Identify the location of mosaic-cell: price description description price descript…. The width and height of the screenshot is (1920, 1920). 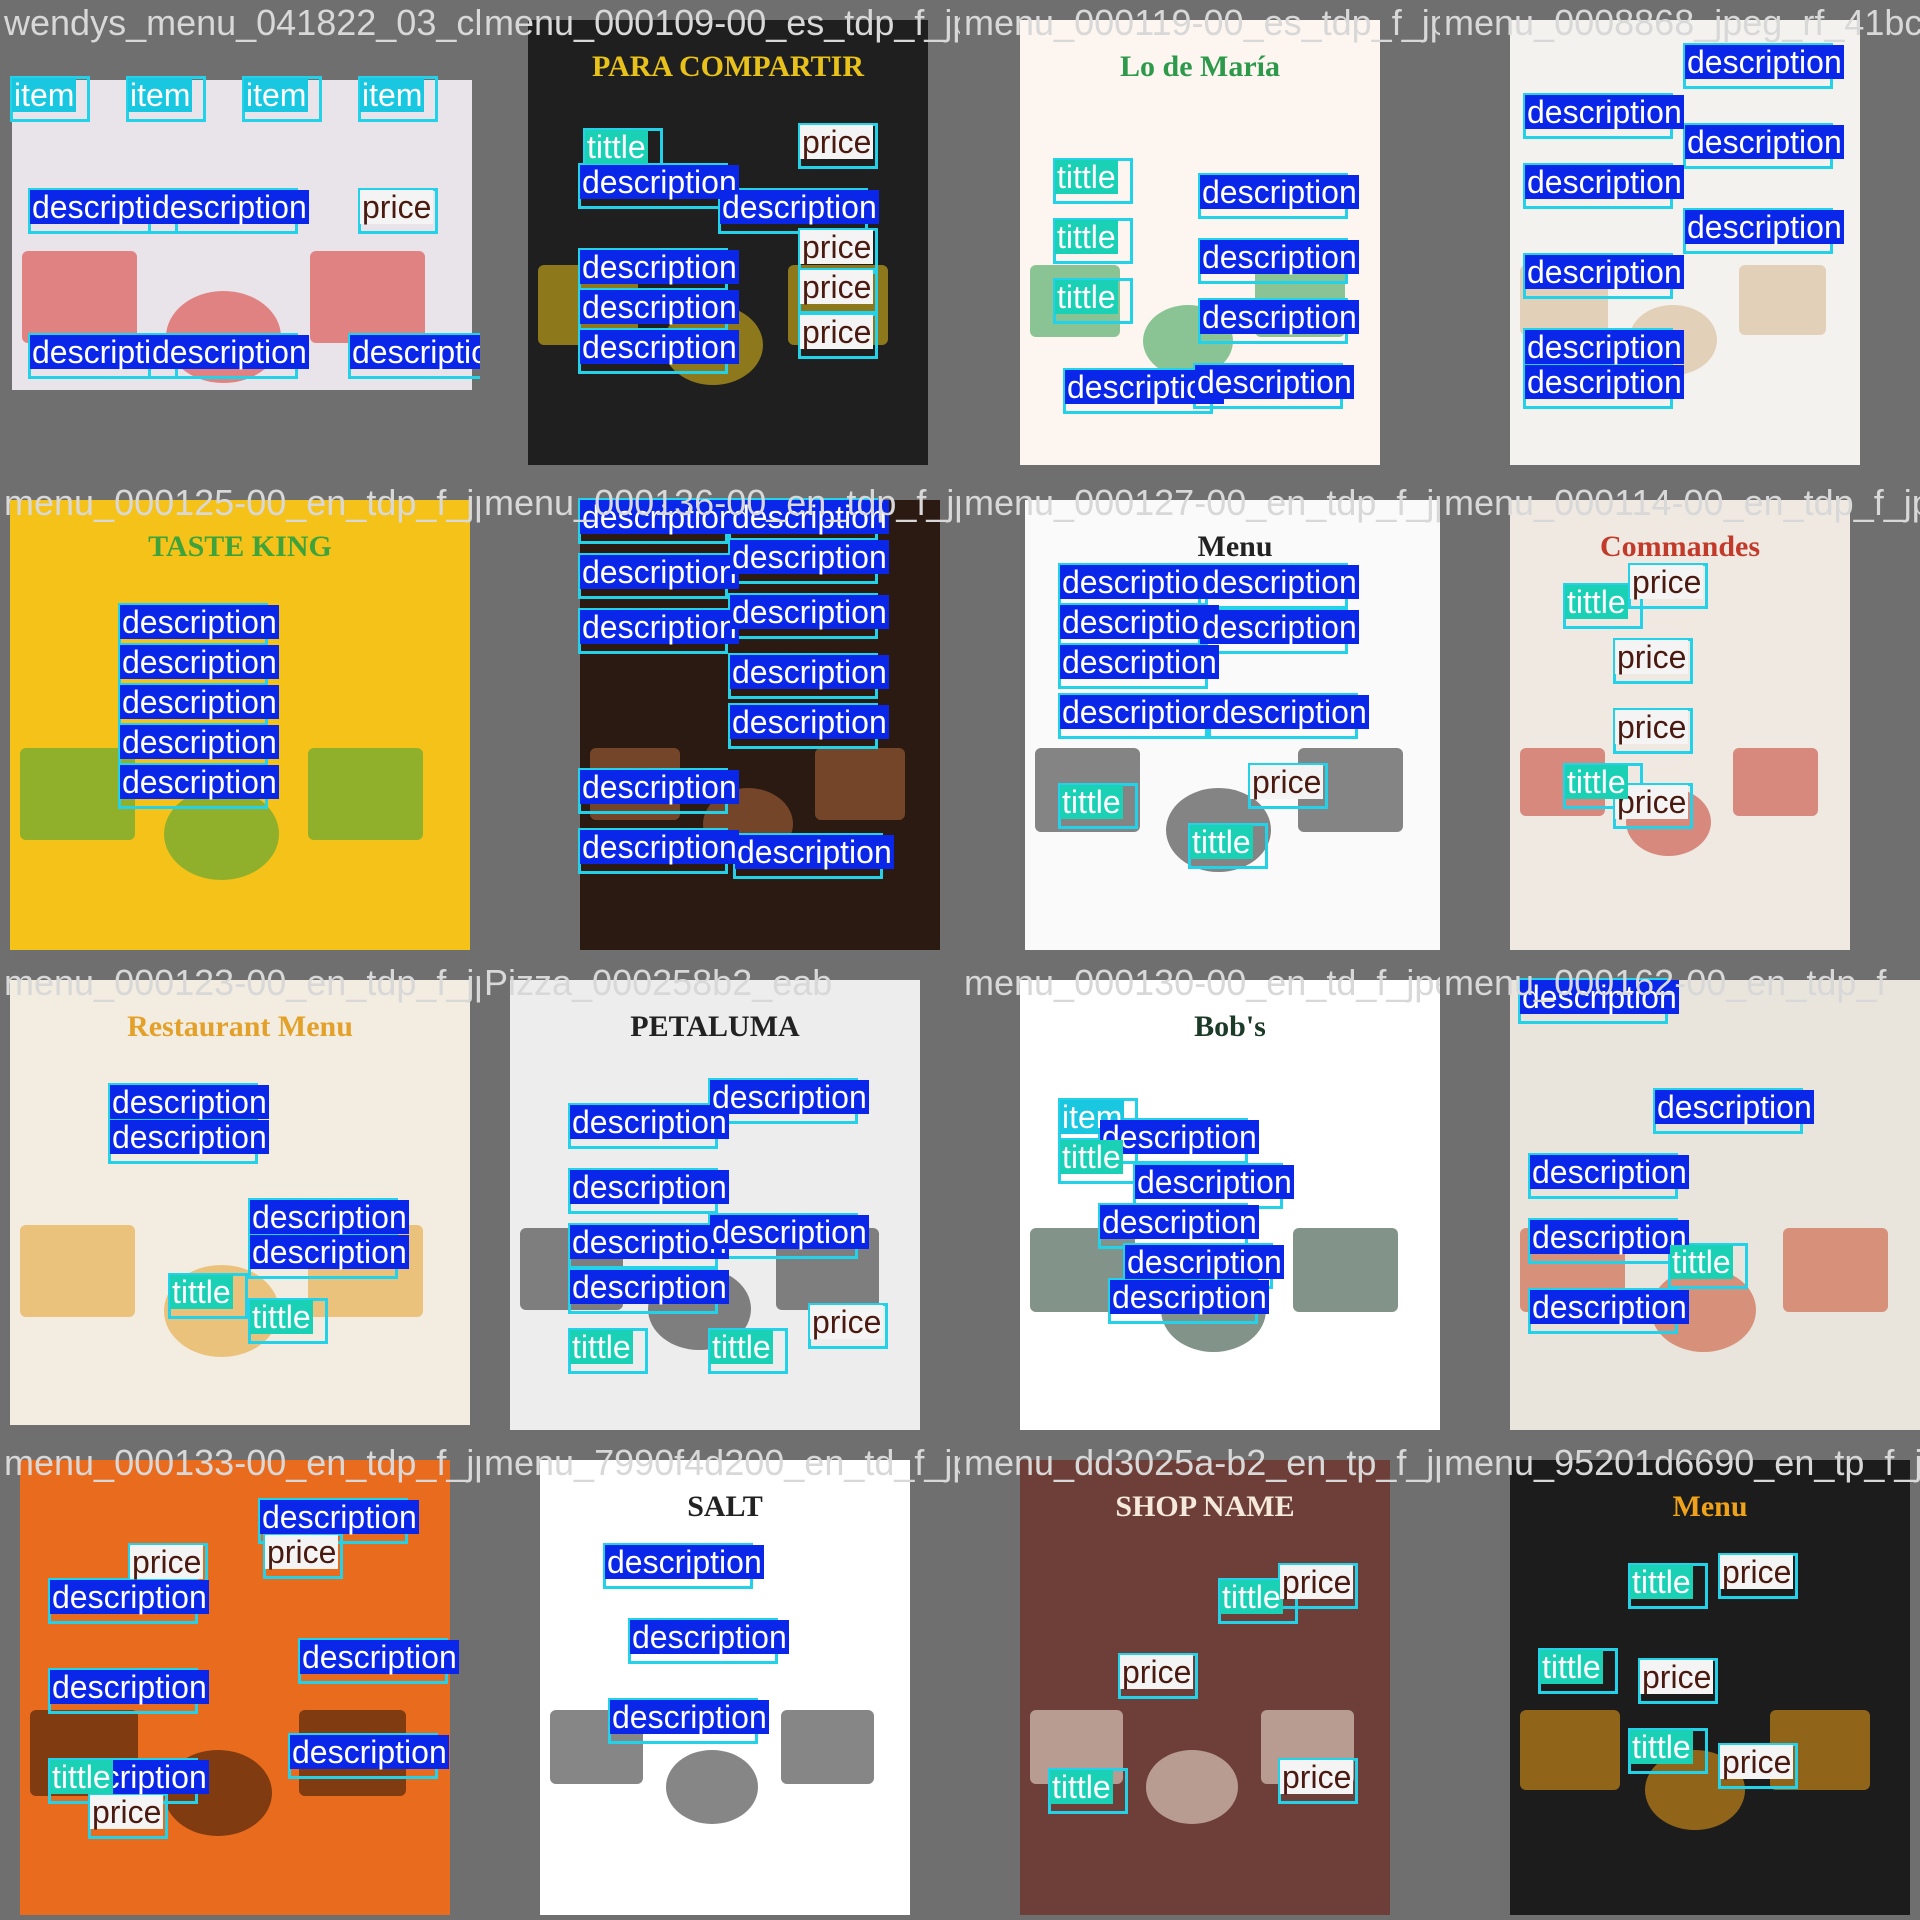
(240, 1680).